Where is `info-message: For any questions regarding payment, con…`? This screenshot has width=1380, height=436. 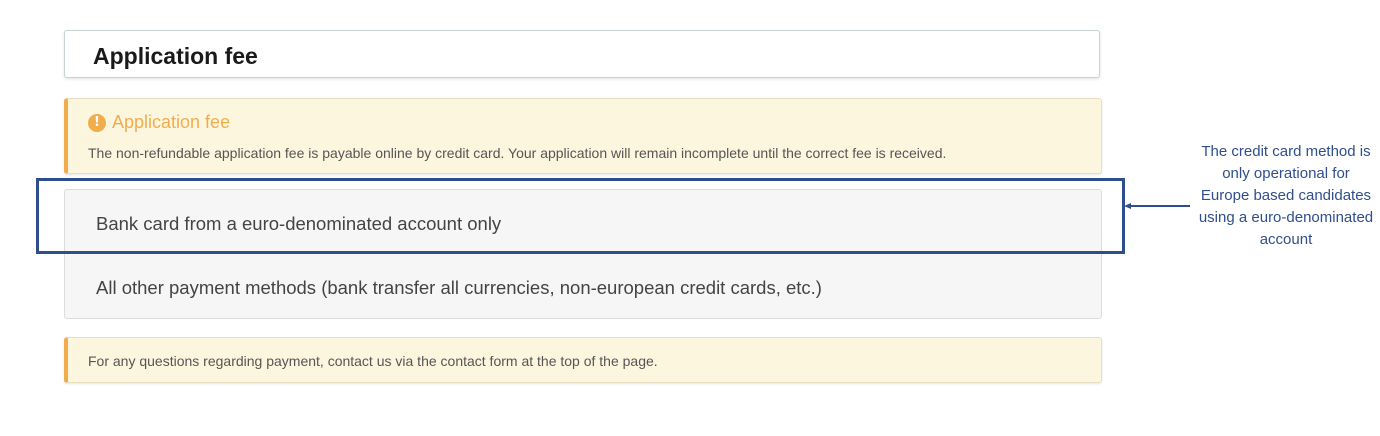 info-message: For any questions regarding payment, con… is located at coordinates (373, 361).